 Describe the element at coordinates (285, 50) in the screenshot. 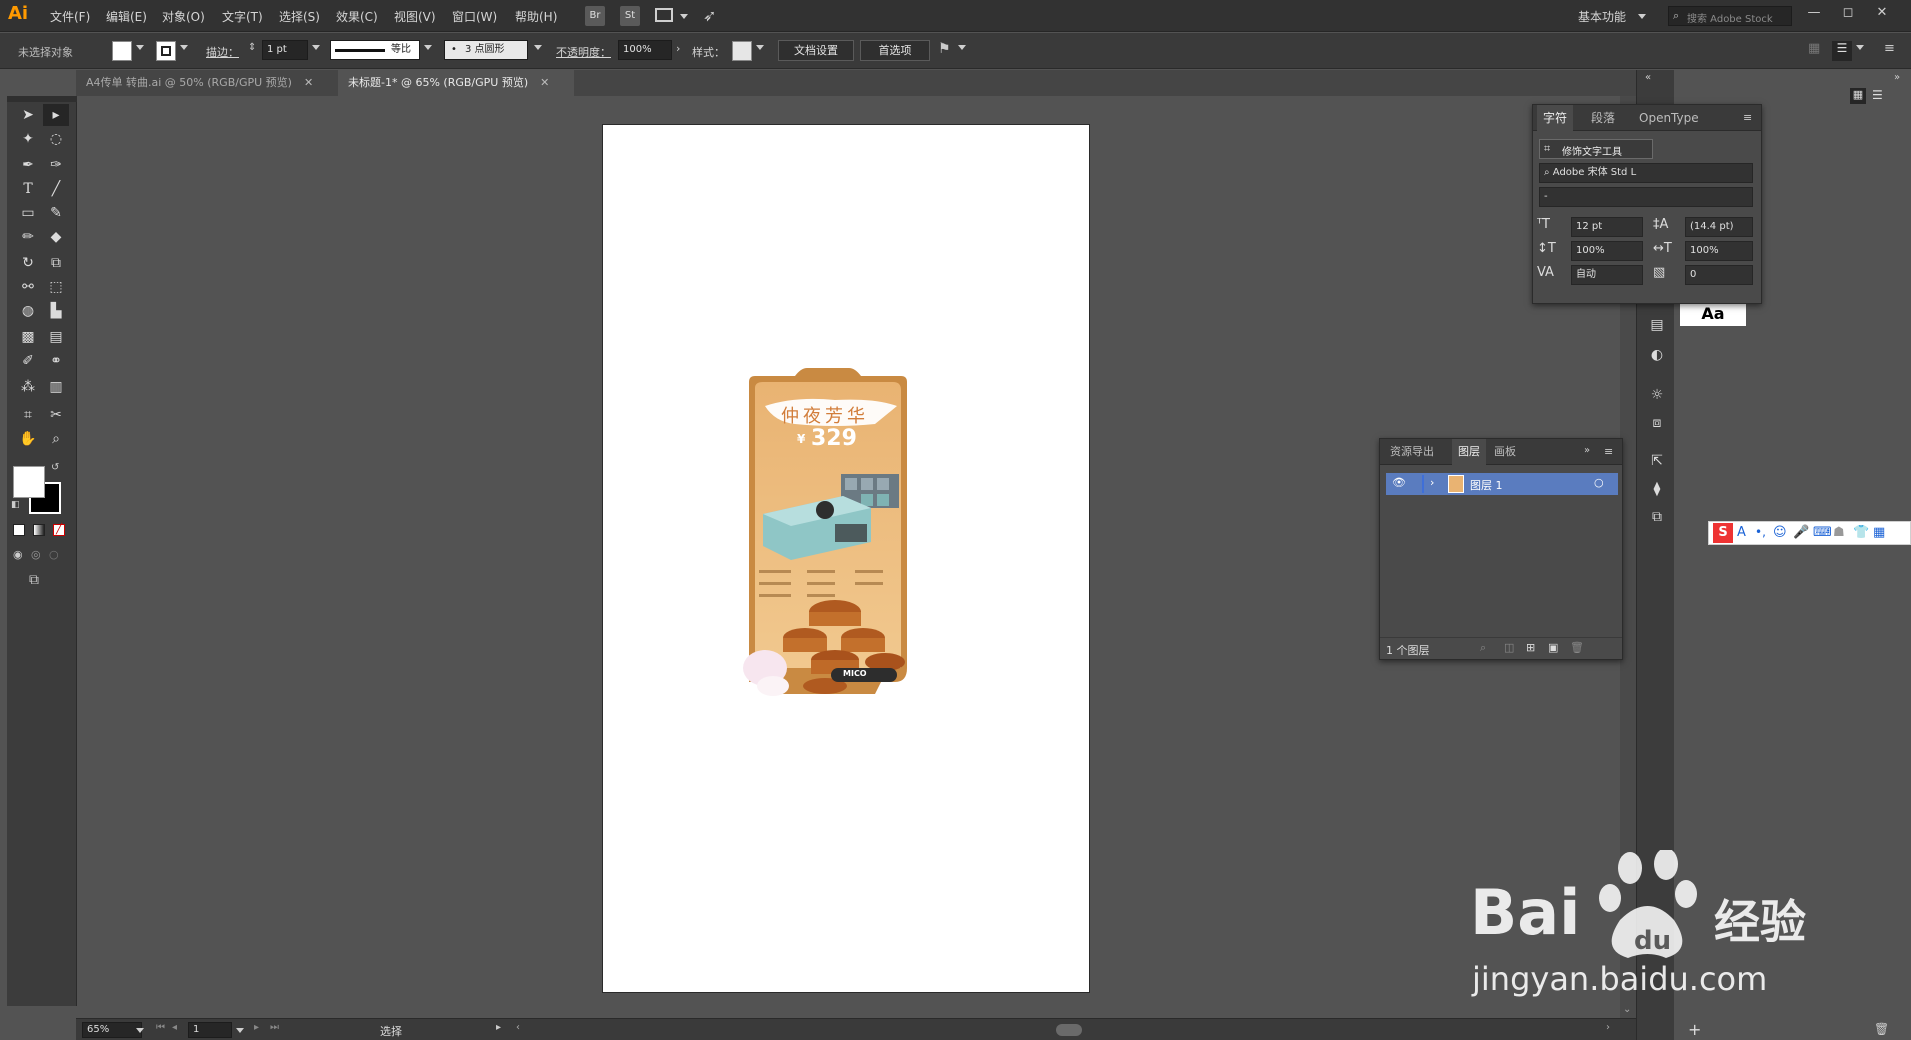

I see `stroke-weight-input: 1 pt` at that location.